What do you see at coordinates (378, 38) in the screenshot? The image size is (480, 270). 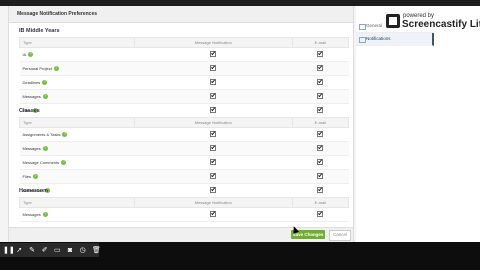 I see `sidebar-item-label: Notifications` at bounding box center [378, 38].